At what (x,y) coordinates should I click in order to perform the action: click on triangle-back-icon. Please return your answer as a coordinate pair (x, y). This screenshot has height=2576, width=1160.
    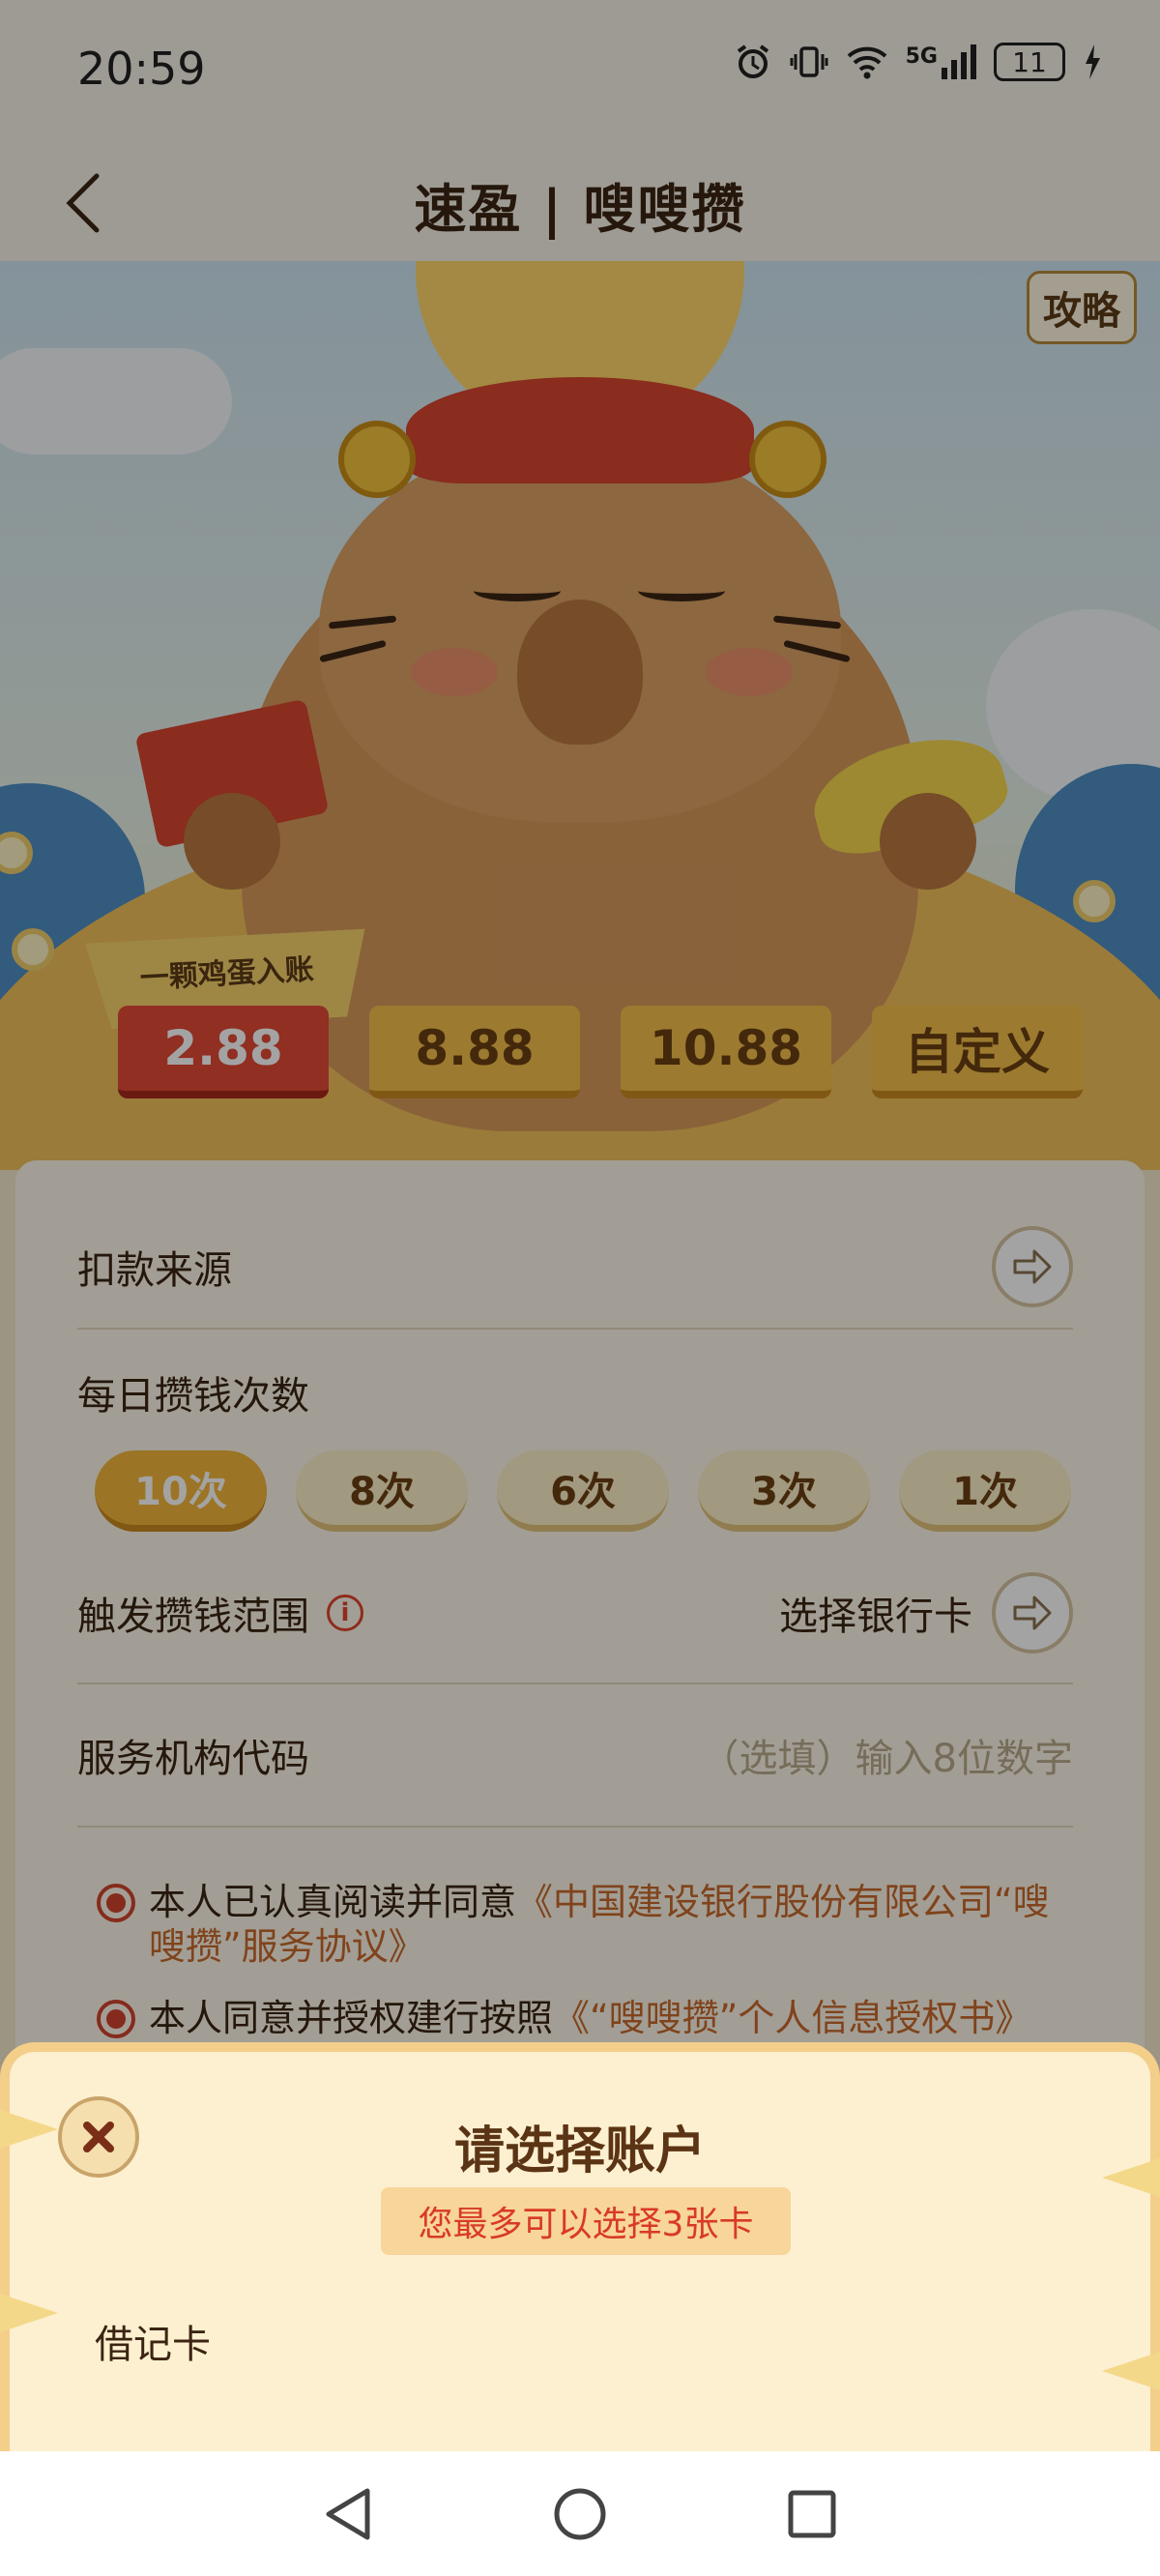
    Looking at the image, I should click on (348, 2513).